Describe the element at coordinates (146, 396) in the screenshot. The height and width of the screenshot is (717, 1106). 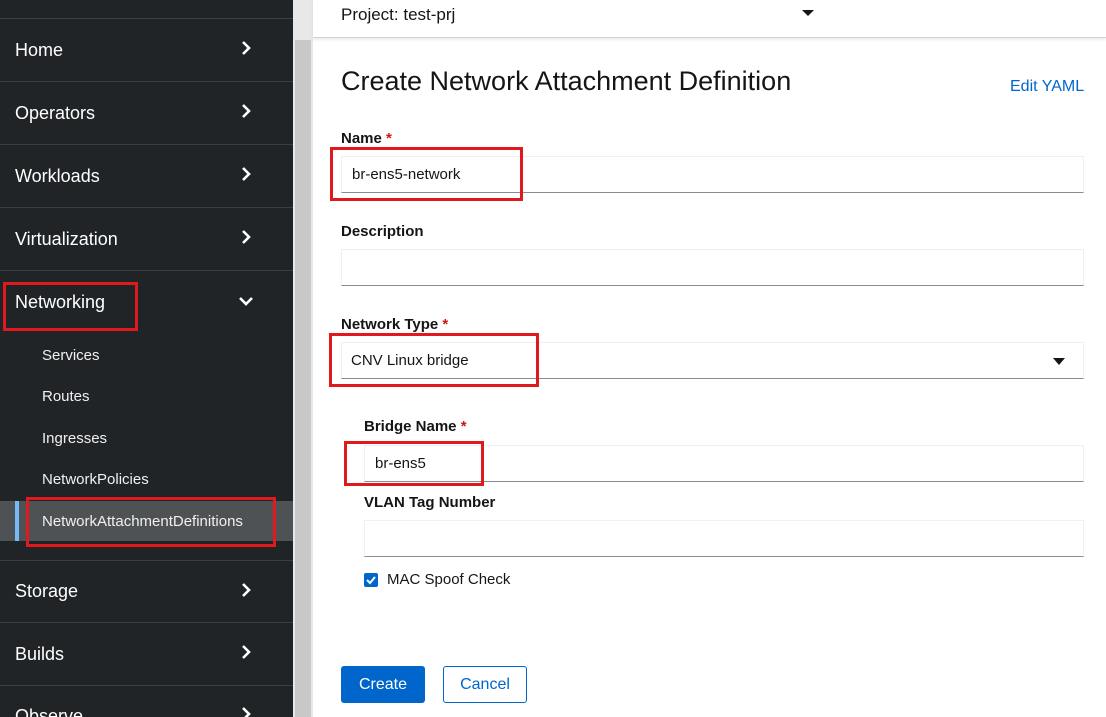
I see `sidebar-item-routes: Routes` at that location.